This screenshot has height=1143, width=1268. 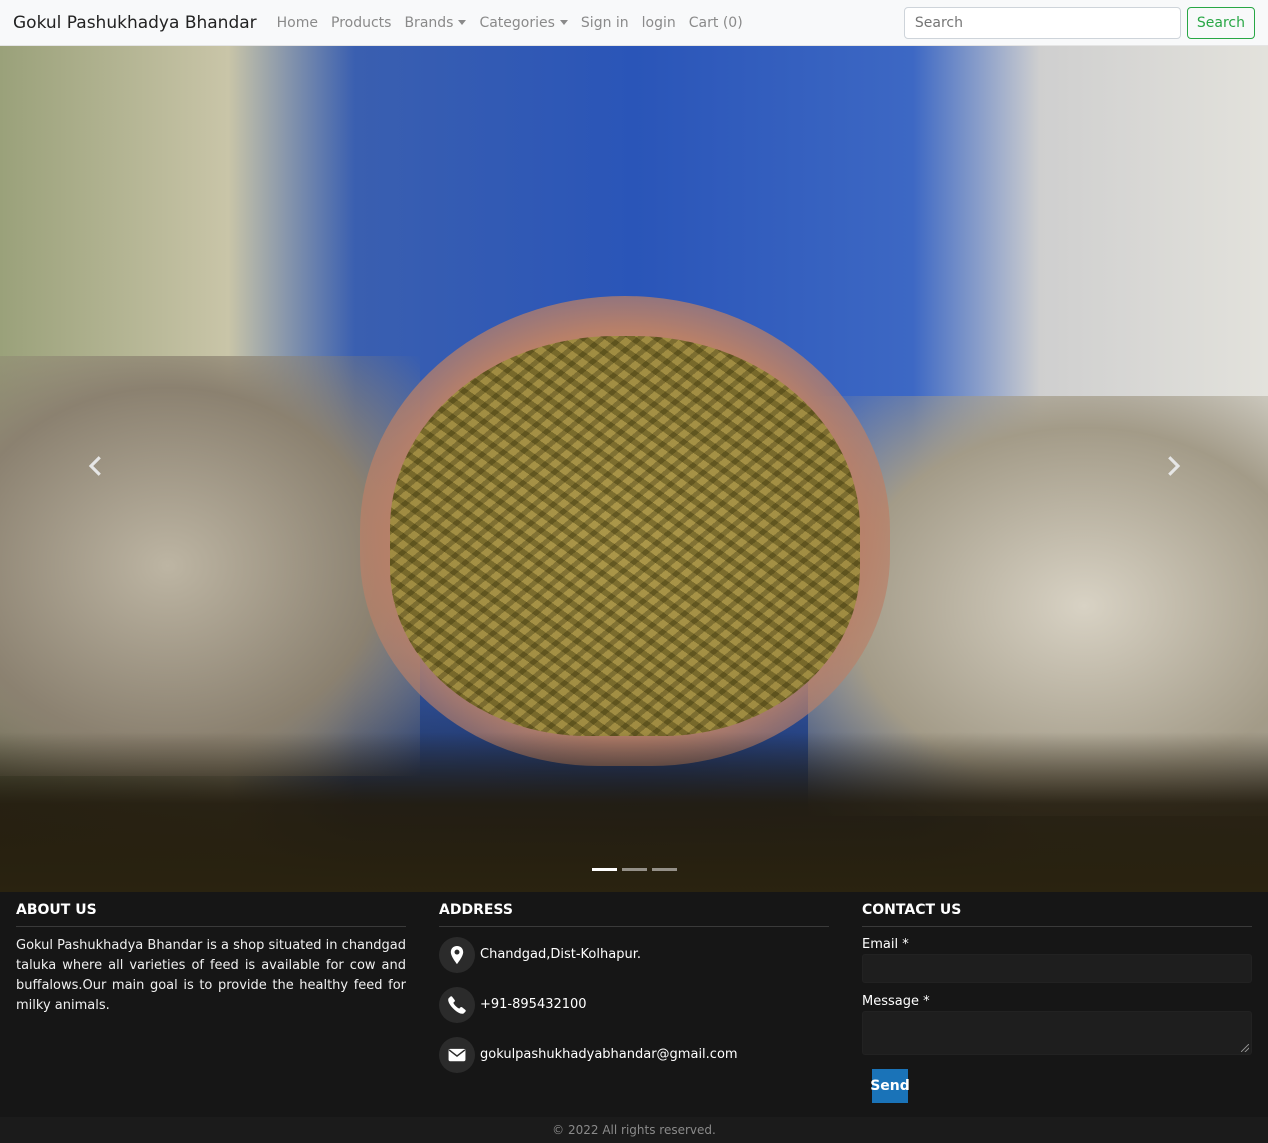 I want to click on nav-categories-label: Categories, so click(x=517, y=22).